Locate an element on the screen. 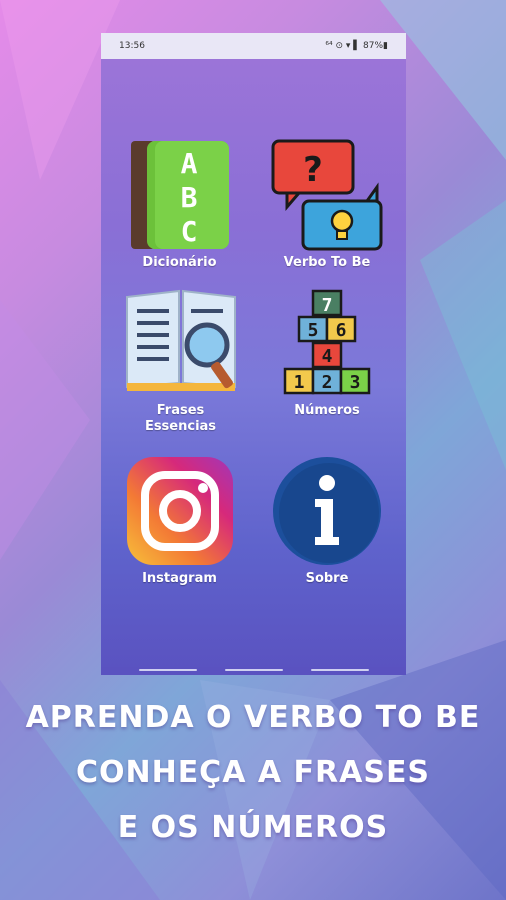 The image size is (506, 900). svg-text: 3 is located at coordinates (355, 382).